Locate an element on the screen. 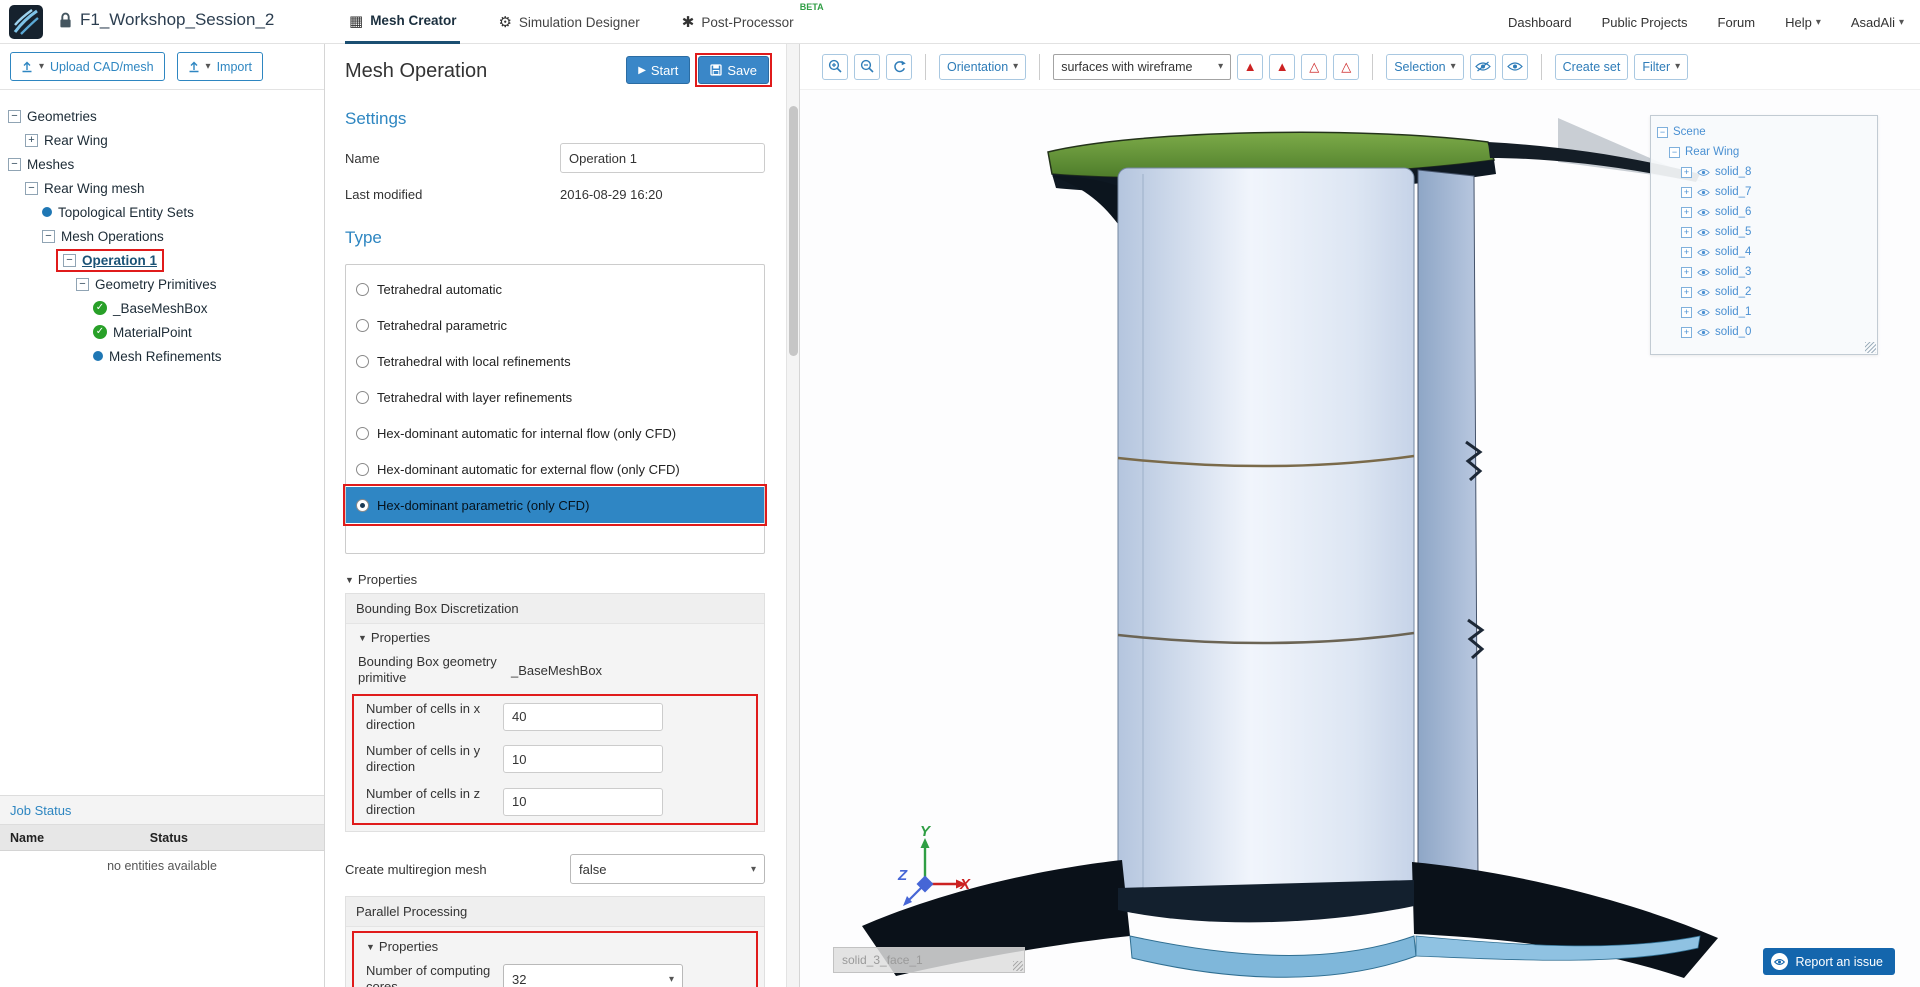 This screenshot has height=987, width=1920. report-issue-button: Report an issue is located at coordinates (1829, 961).